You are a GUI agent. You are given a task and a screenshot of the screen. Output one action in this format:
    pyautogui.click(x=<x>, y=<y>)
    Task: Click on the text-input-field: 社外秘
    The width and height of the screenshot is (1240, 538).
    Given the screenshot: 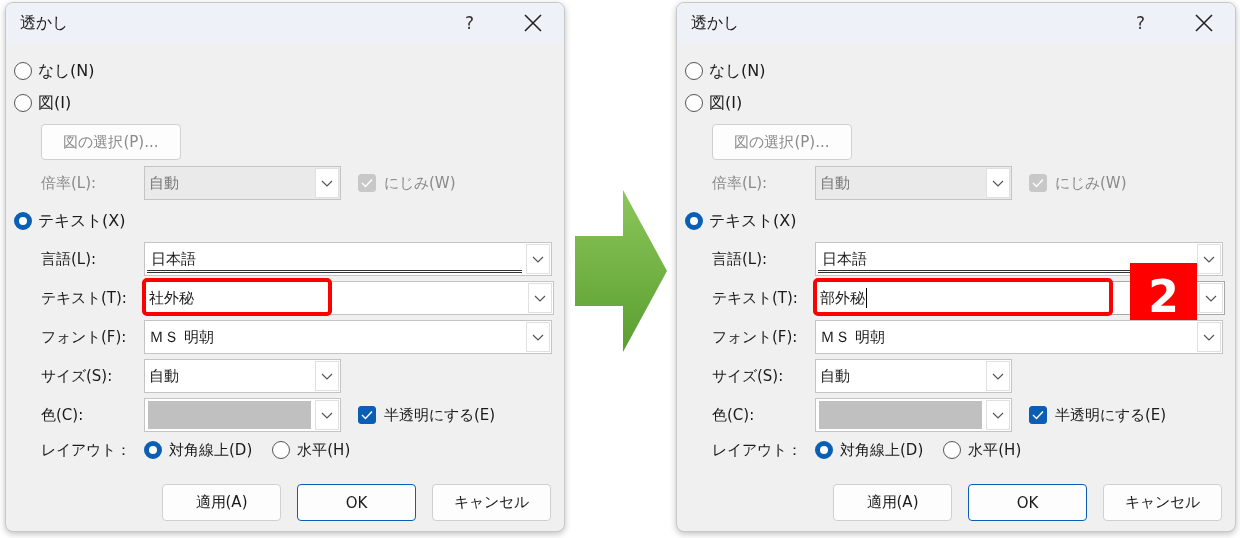 What is the action you would take?
    pyautogui.click(x=349, y=298)
    